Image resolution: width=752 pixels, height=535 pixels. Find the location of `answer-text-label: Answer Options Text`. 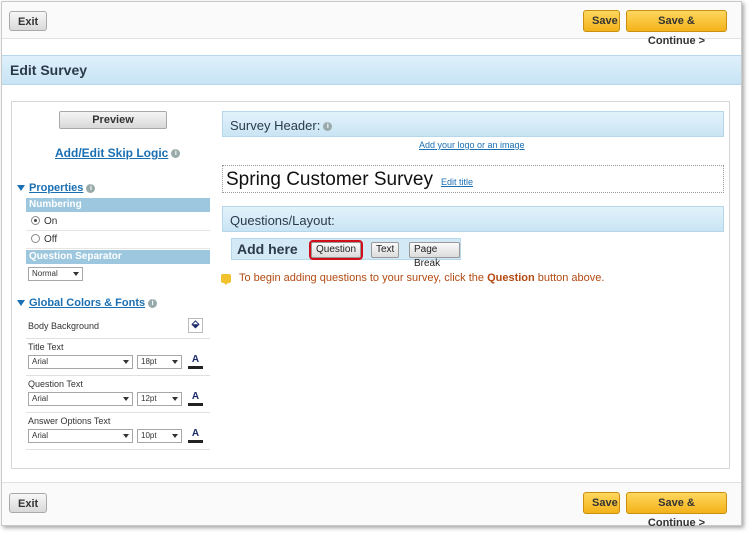

answer-text-label: Answer Options Text is located at coordinates (69, 421).